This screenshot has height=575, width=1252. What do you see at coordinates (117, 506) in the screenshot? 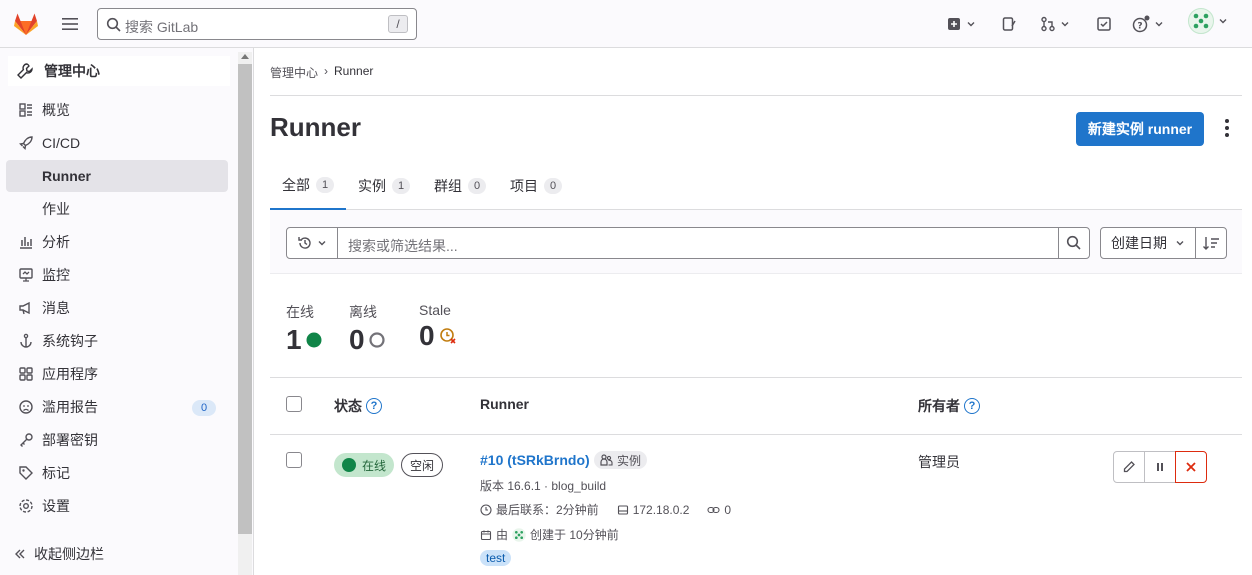
I see `sidebar-item-settings: 设置` at bounding box center [117, 506].